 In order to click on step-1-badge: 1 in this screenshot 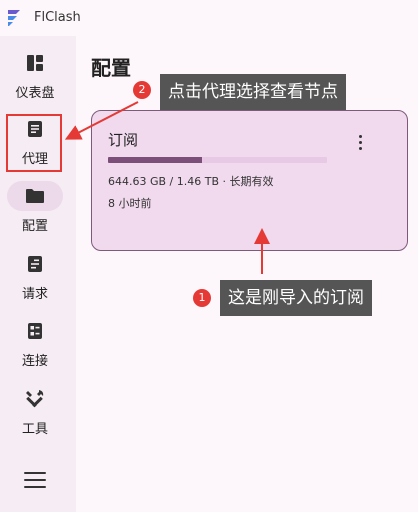, I will do `click(202, 298)`.